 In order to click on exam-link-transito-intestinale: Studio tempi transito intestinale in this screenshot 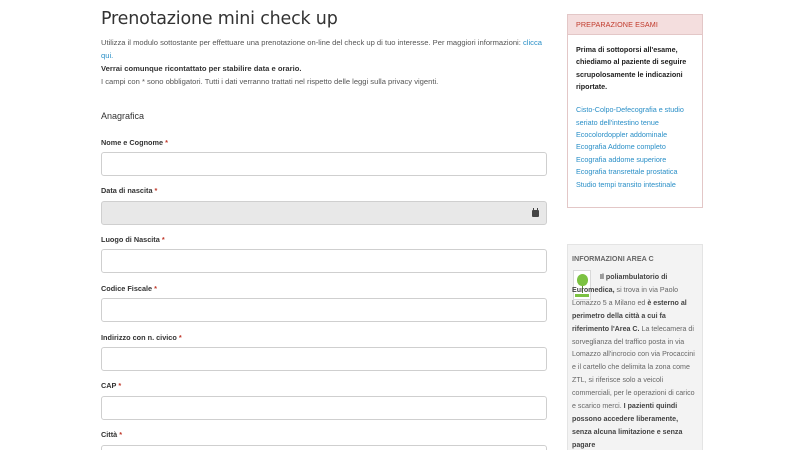, I will do `click(635, 185)`.